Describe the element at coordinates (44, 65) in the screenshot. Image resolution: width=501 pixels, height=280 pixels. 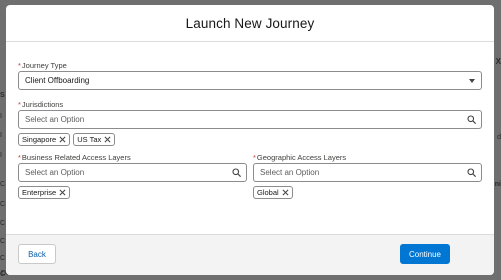
I see `journey-type-label-text: Journey Type` at that location.